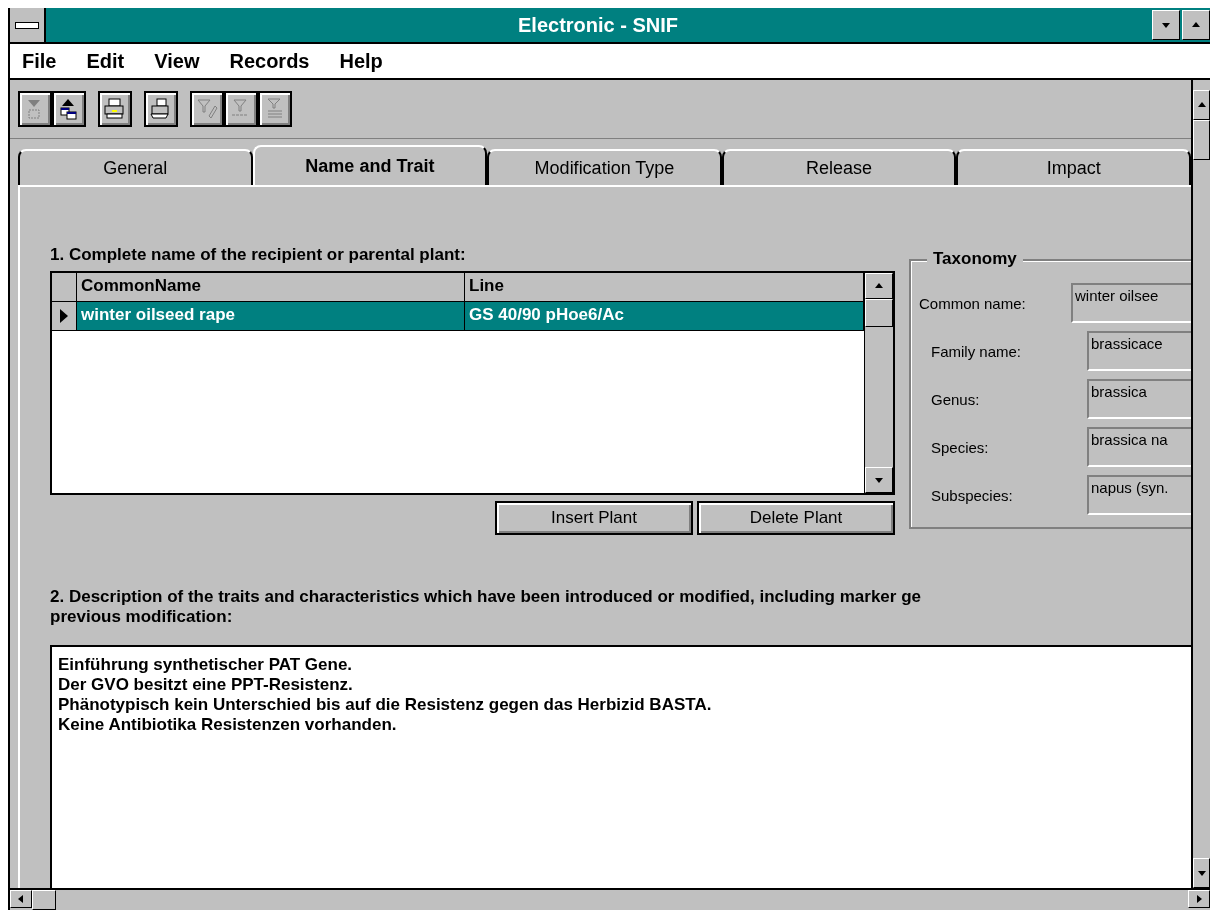  What do you see at coordinates (1166, 25) in the screenshot?
I see `minimize-button` at bounding box center [1166, 25].